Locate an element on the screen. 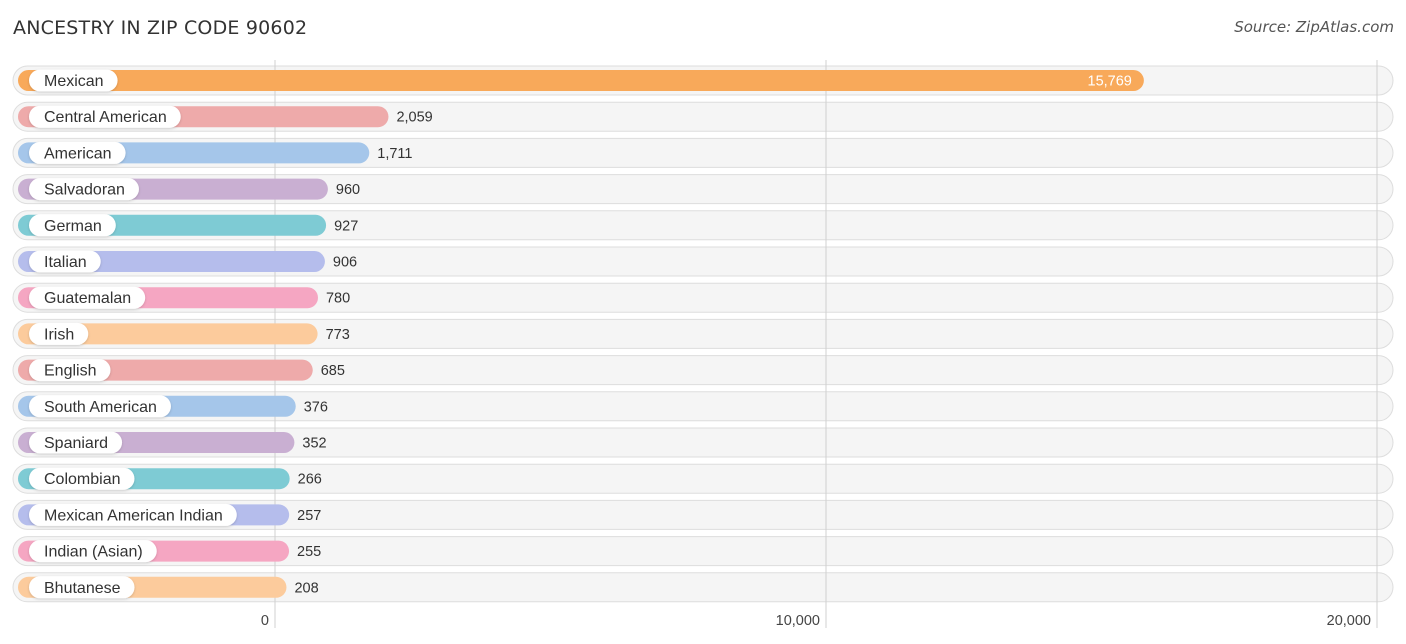 The image size is (1406, 644). category-label: Central American is located at coordinates (105, 117).